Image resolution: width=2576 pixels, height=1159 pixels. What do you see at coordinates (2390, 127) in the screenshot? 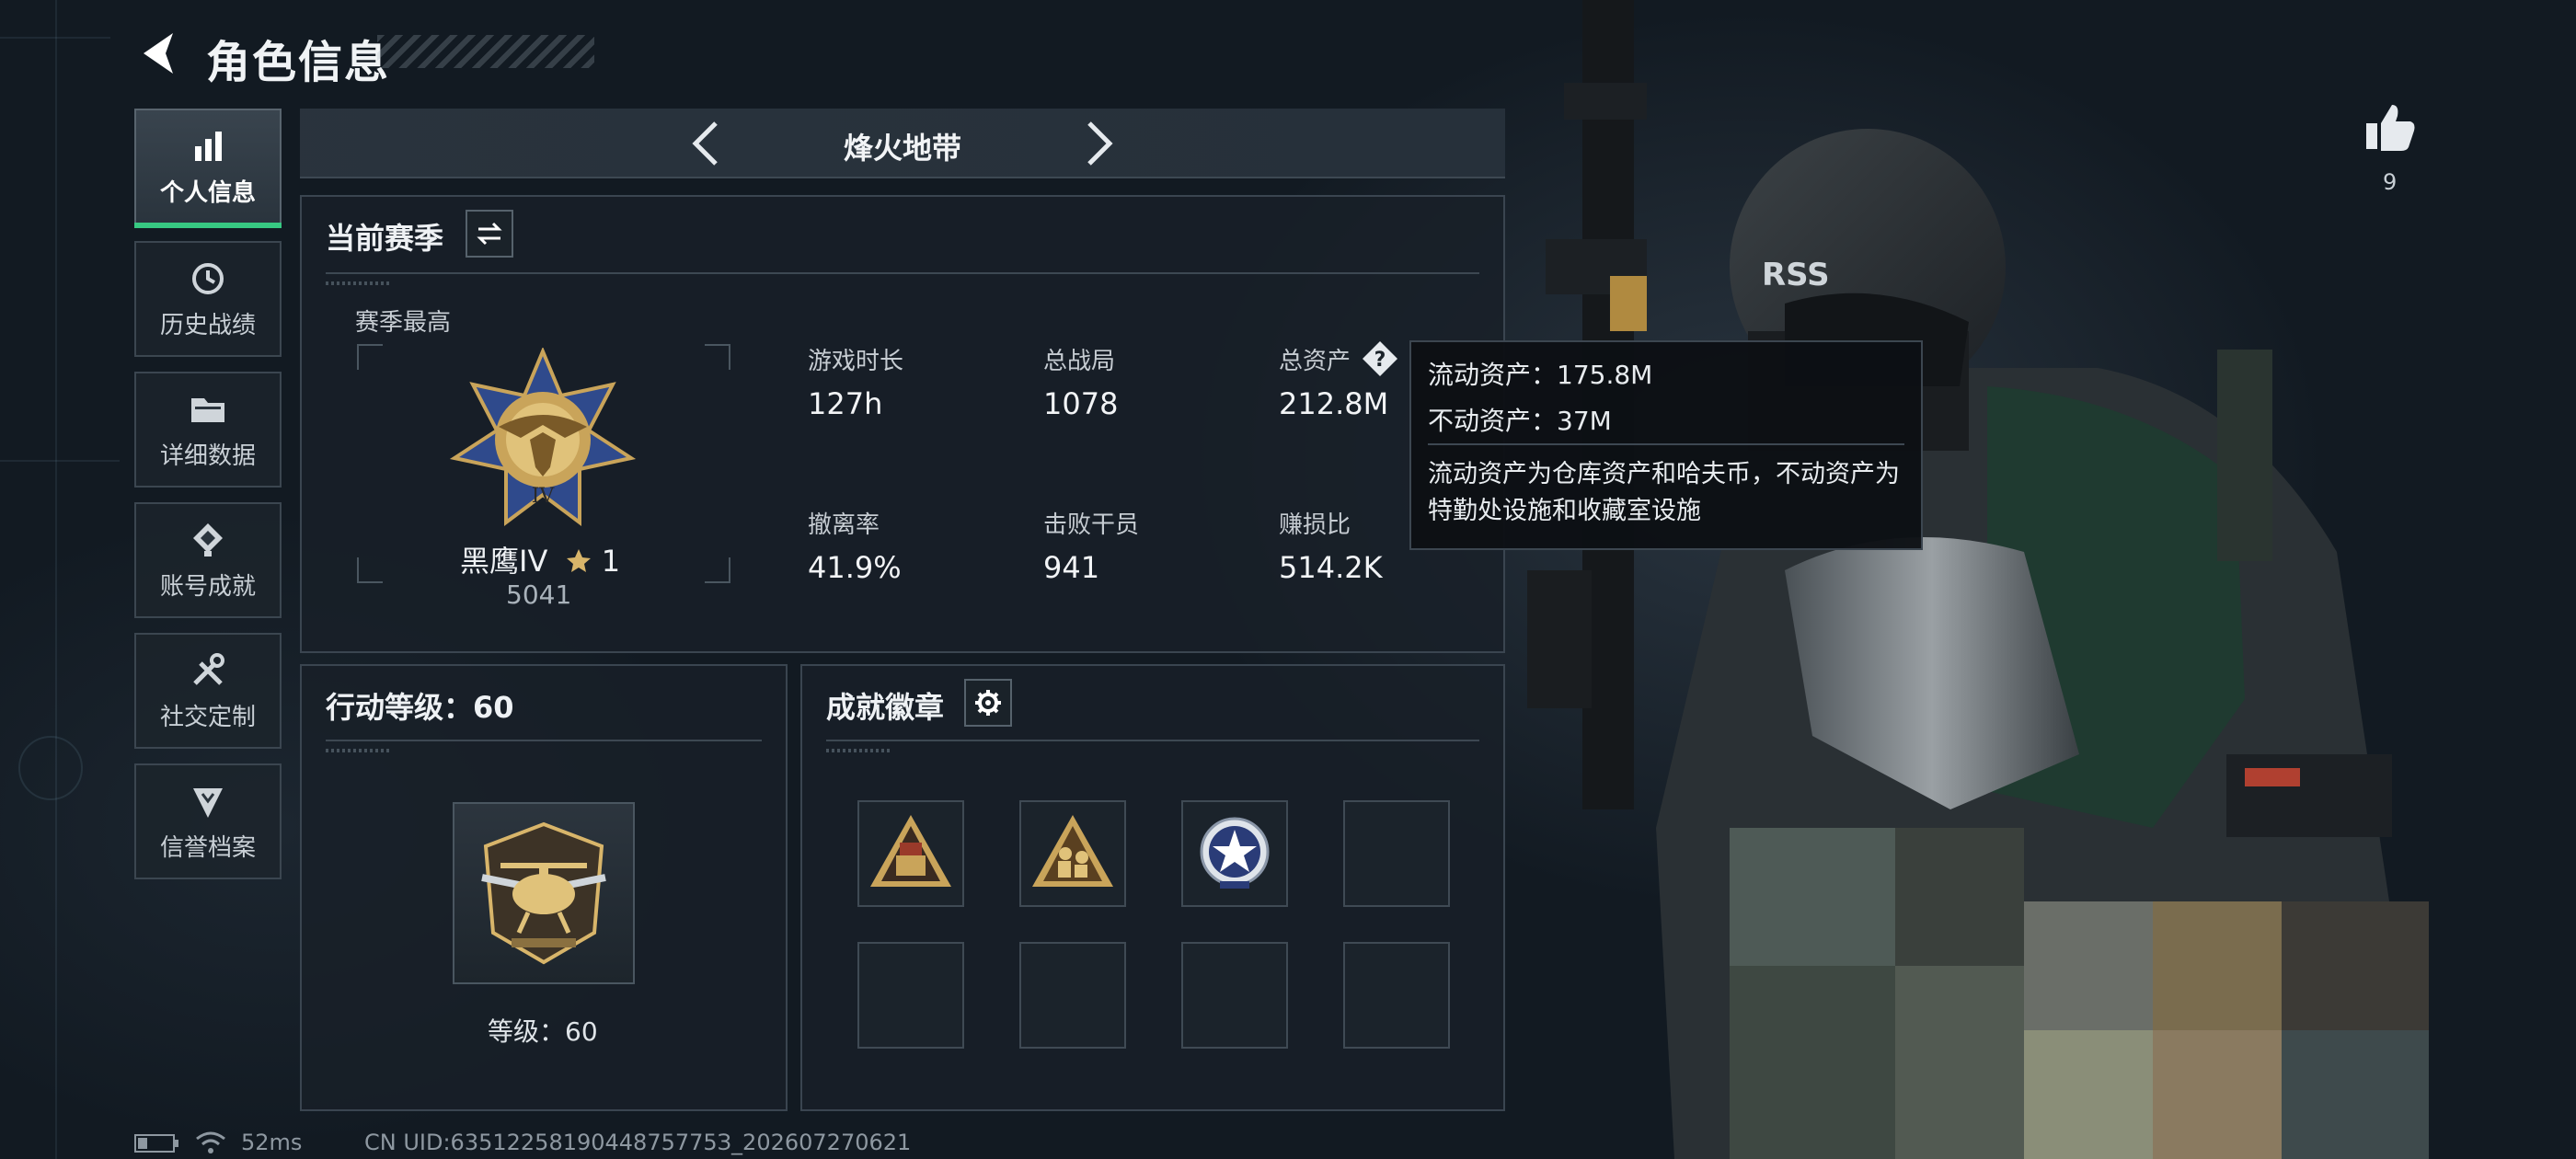
I see `thumbs-up-icon` at bounding box center [2390, 127].